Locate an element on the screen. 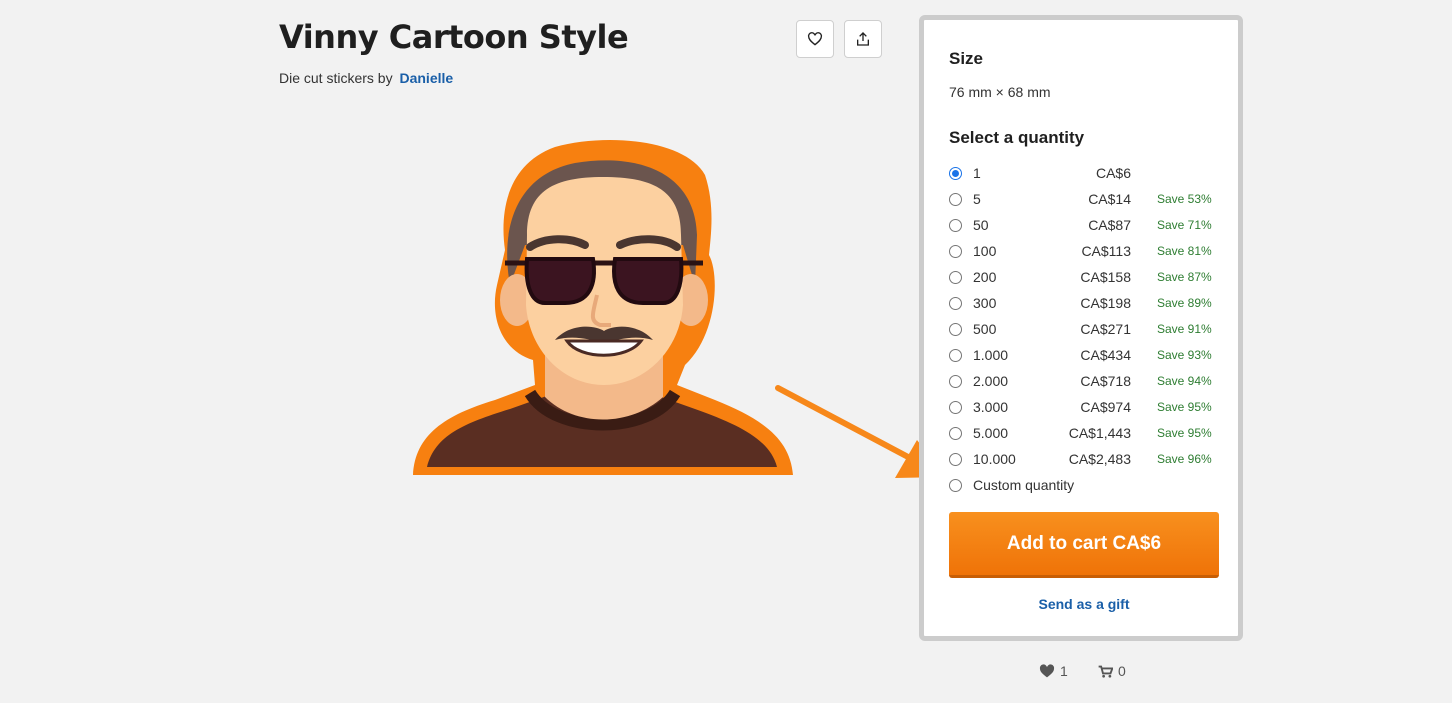 Image resolution: width=1452 pixels, height=703 pixels. share-button is located at coordinates (863, 39).